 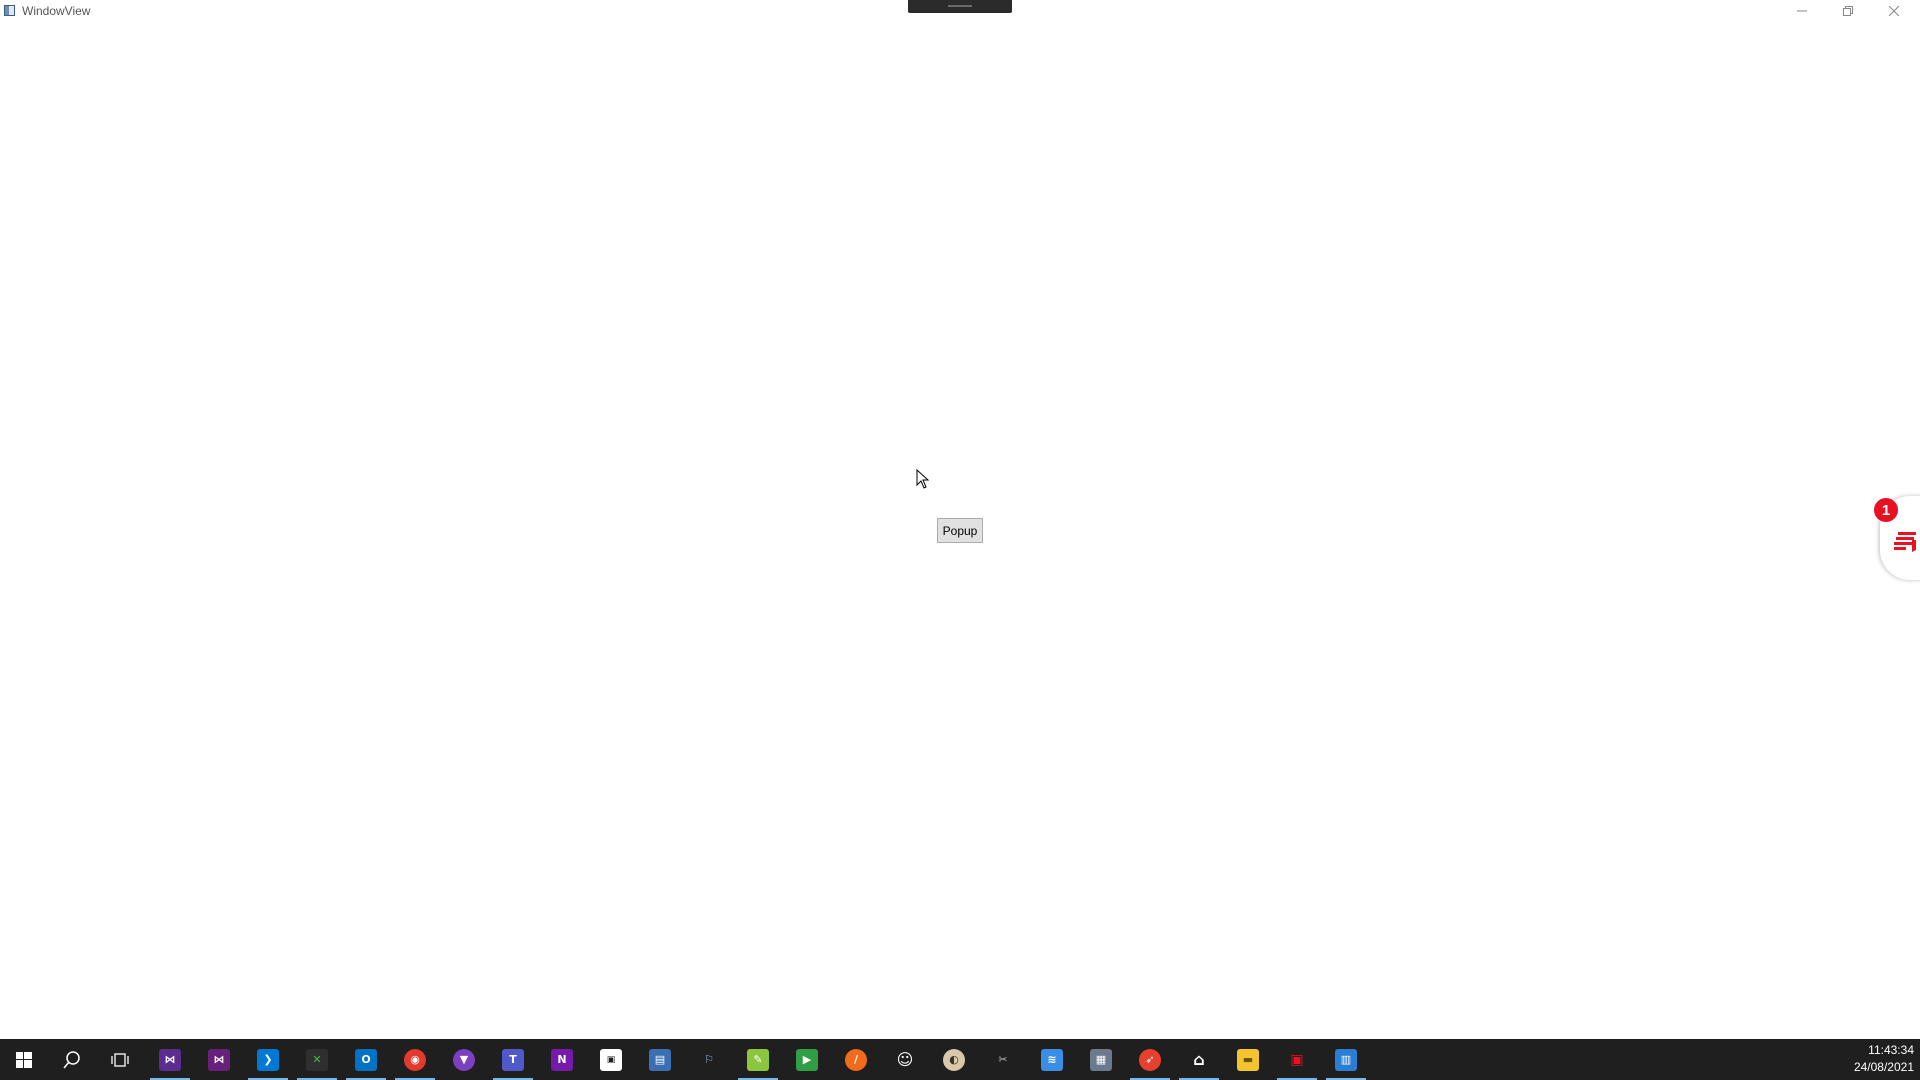 I want to click on close-icon, so click(x=1894, y=11).